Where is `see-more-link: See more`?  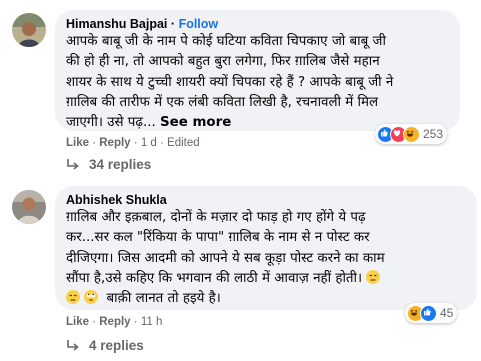 see-more-link: See more is located at coordinates (195, 122).